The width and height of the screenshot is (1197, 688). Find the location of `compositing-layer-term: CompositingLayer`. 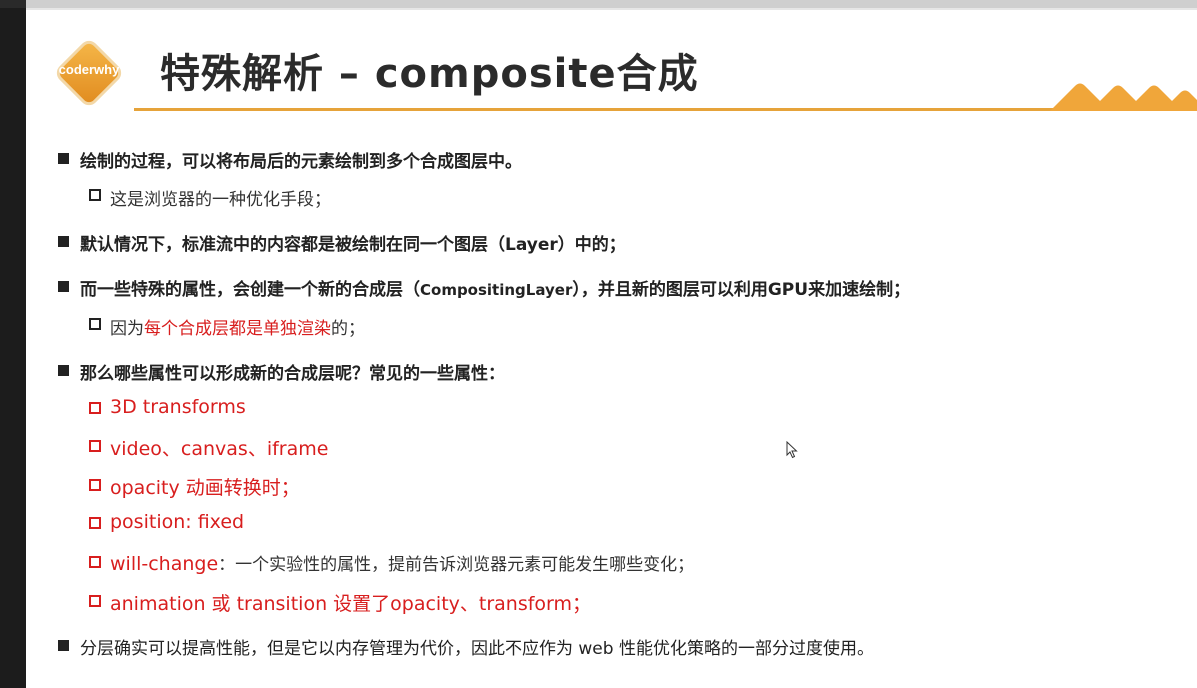

compositing-layer-term: CompositingLayer is located at coordinates (496, 290).